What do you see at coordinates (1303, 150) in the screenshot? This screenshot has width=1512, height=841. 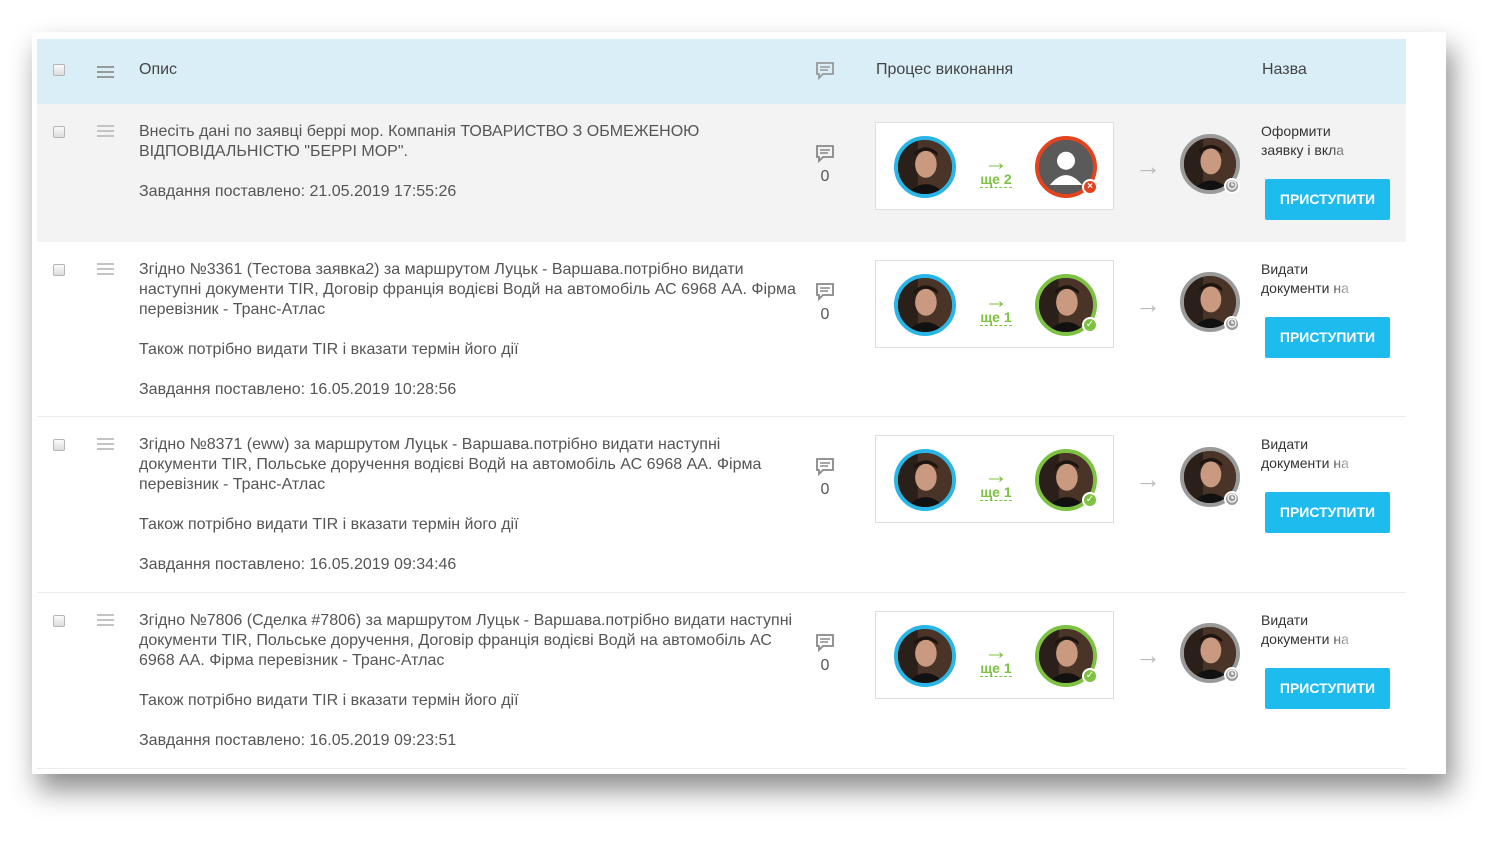 I see `task-name-line: заявку і вкла` at bounding box center [1303, 150].